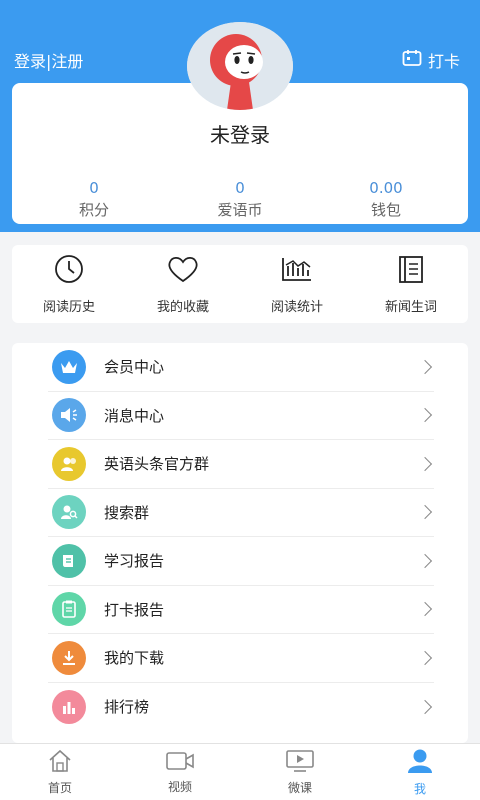  I want to click on menu-item-search-group: 搜索群, so click(241, 513).